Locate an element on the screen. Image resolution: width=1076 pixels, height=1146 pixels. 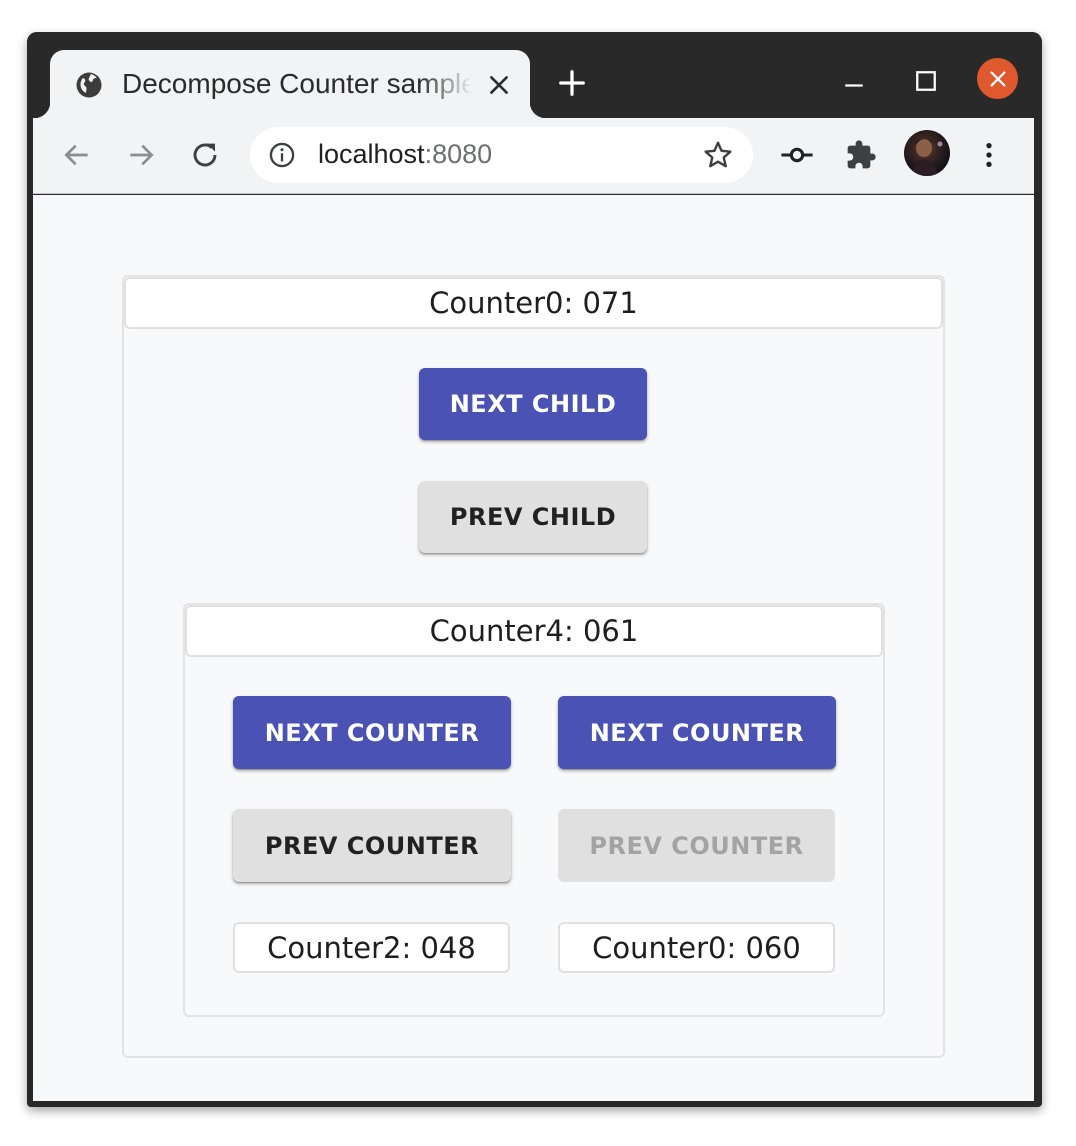
url-port: :8080 is located at coordinates (458, 154).